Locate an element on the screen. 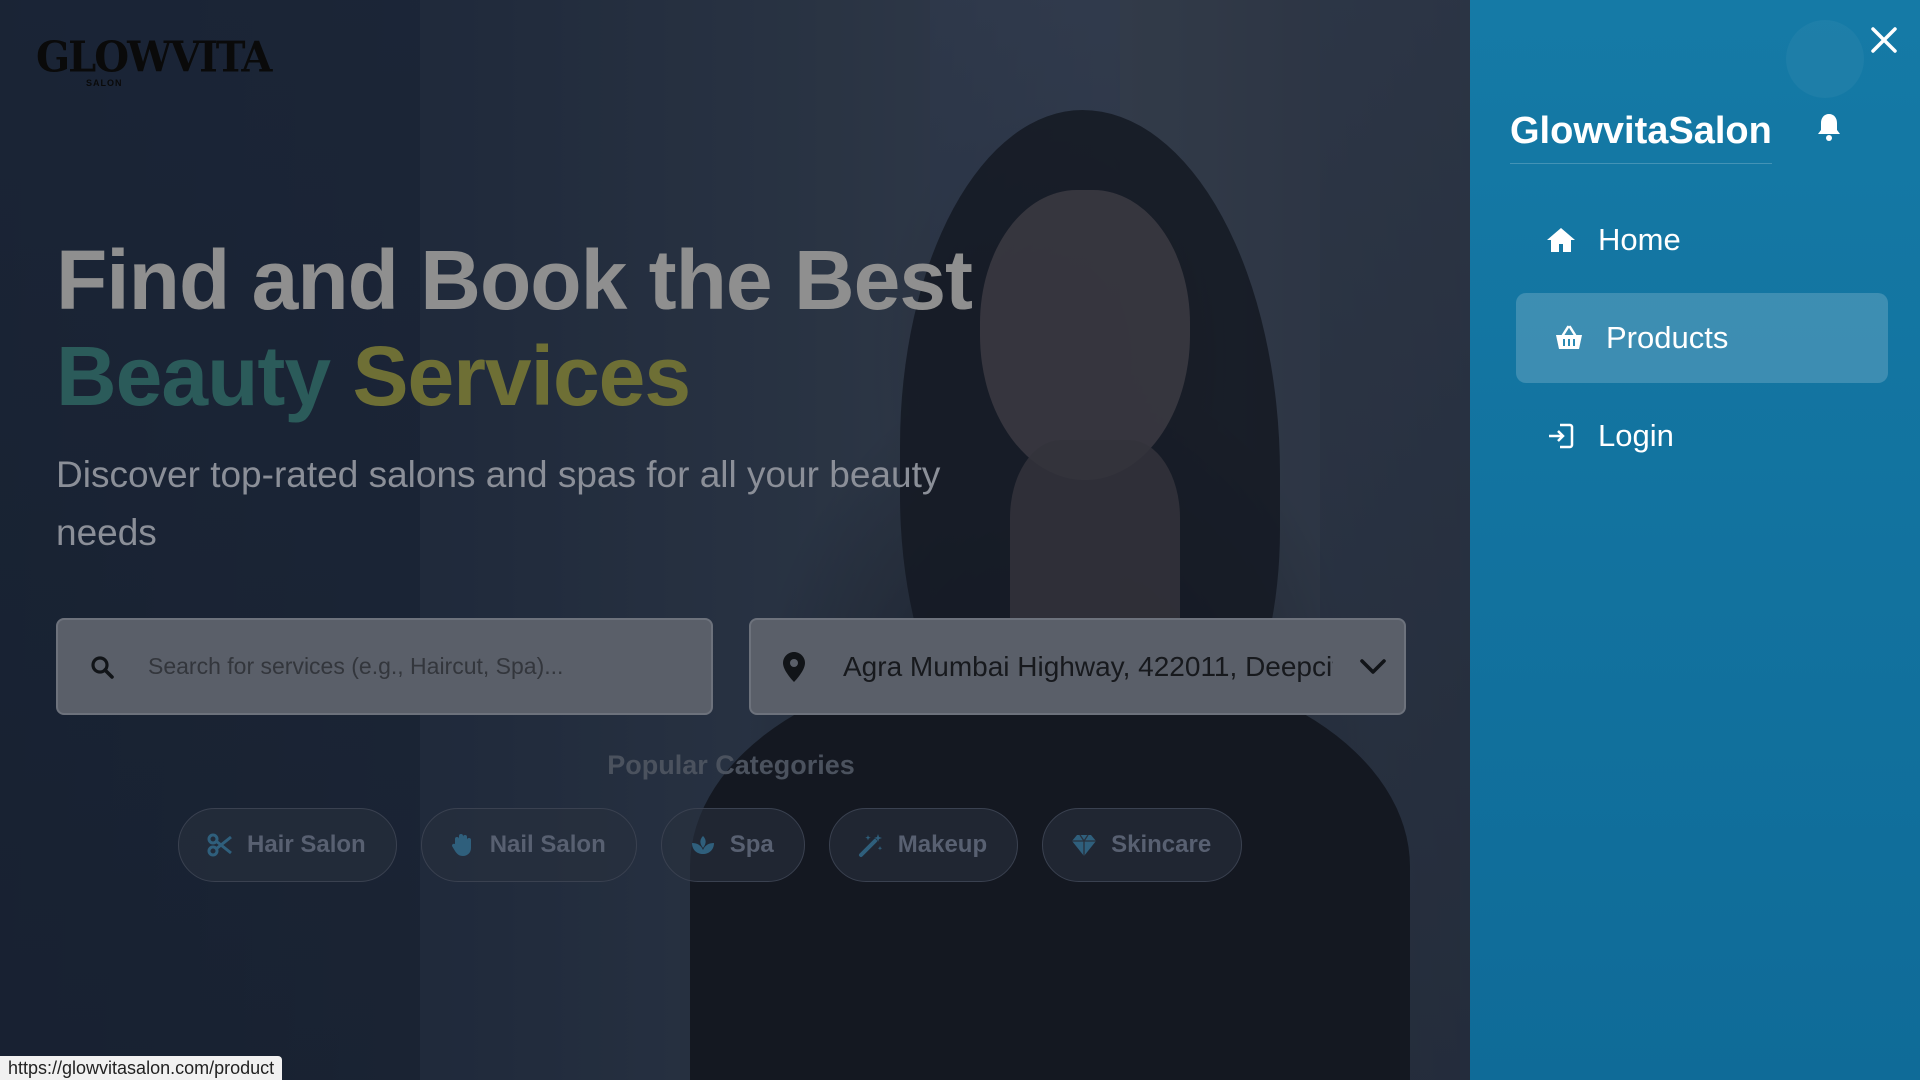 Image resolution: width=1920 pixels, height=1080 pixels. category-chip-skincare: Skincare is located at coordinates (1142, 845).